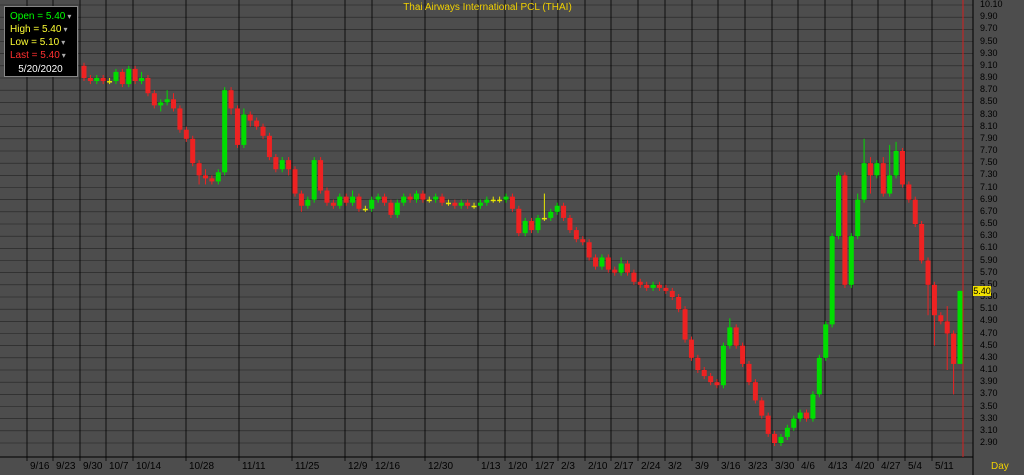 The height and width of the screenshot is (475, 1024). I want to click on x-tick-label: 11/11, so click(254, 466).